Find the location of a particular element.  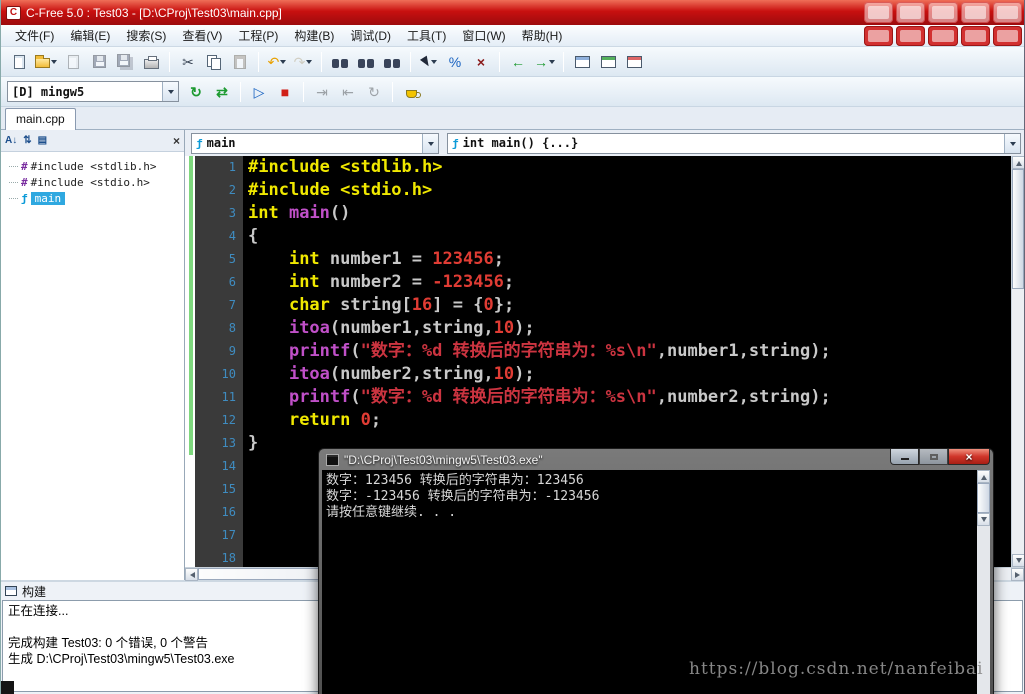

print-button is located at coordinates (151, 62).